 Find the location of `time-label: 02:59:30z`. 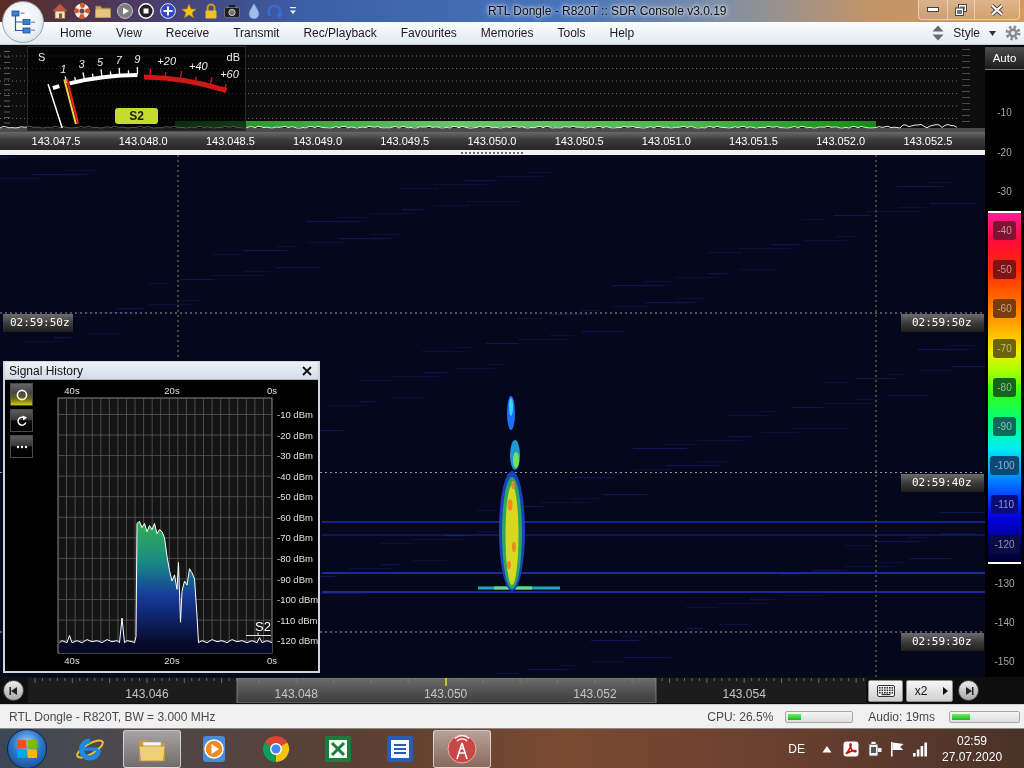

time-label: 02:59:30z is located at coordinates (942, 642).